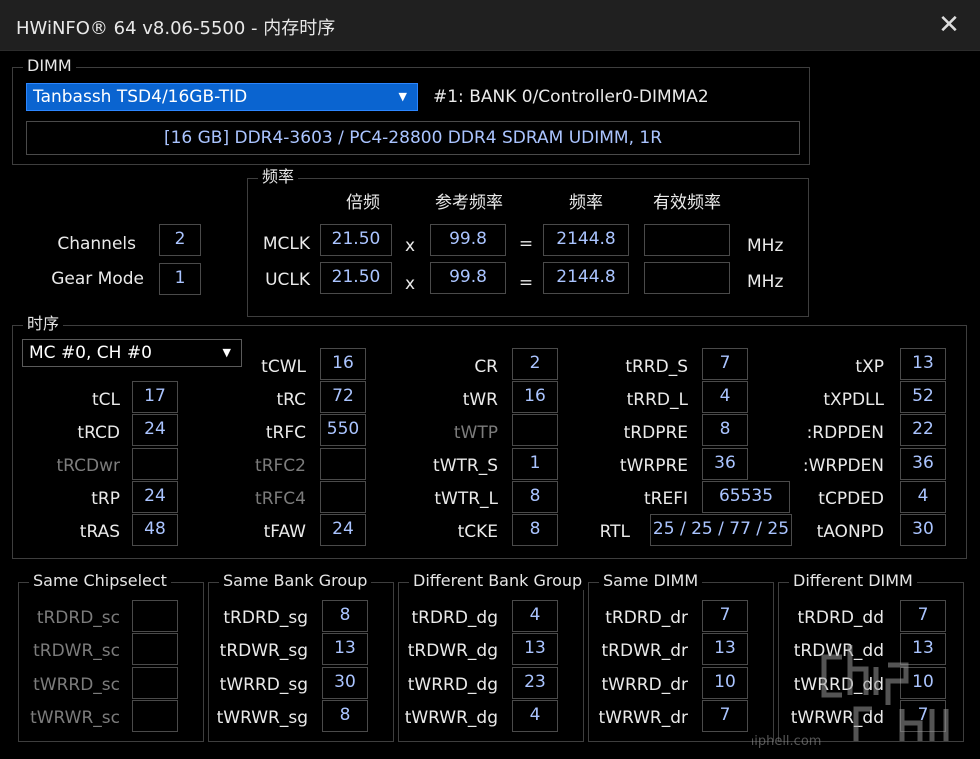 This screenshot has height=759, width=980. What do you see at coordinates (280, 466) in the screenshot?
I see `trfc2-label: tRFC2` at bounding box center [280, 466].